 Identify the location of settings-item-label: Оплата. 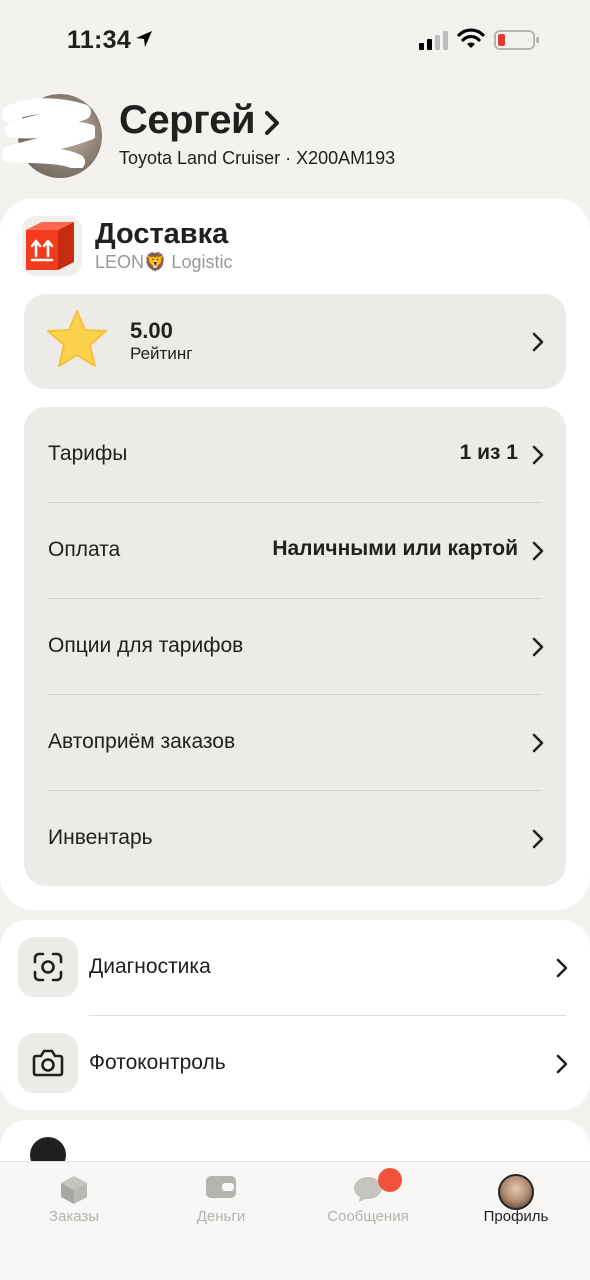
(84, 549).